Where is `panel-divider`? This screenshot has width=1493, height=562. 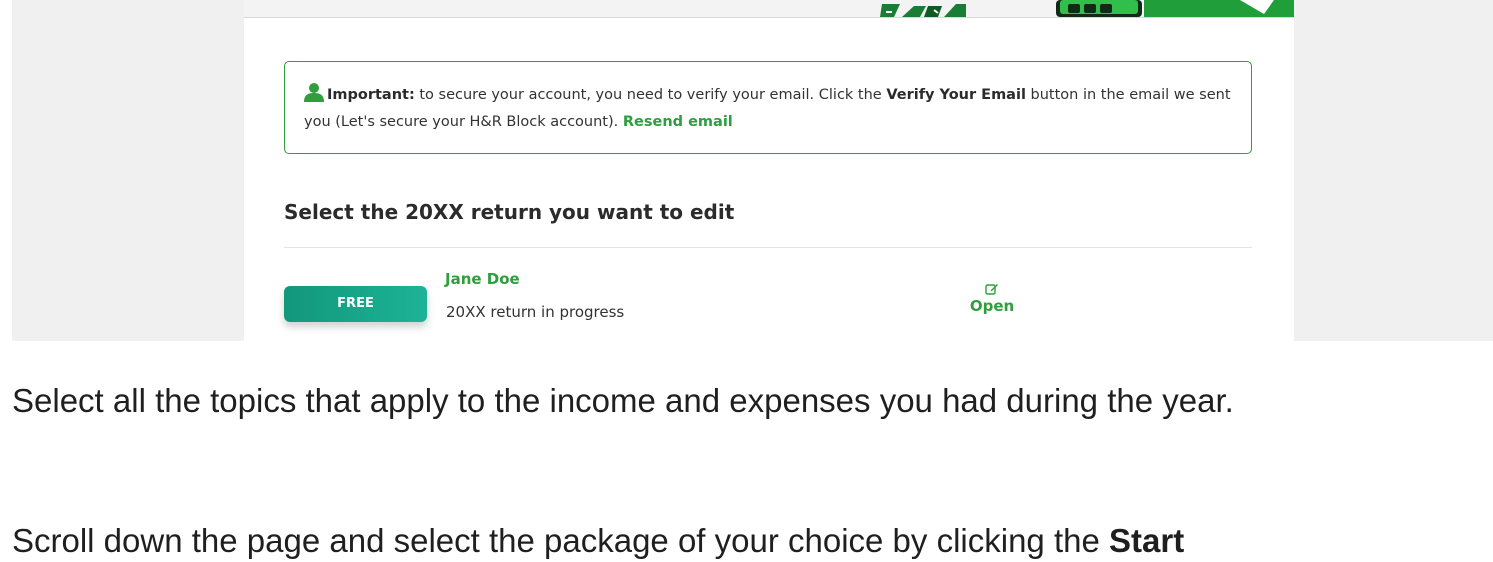
panel-divider is located at coordinates (769, 17).